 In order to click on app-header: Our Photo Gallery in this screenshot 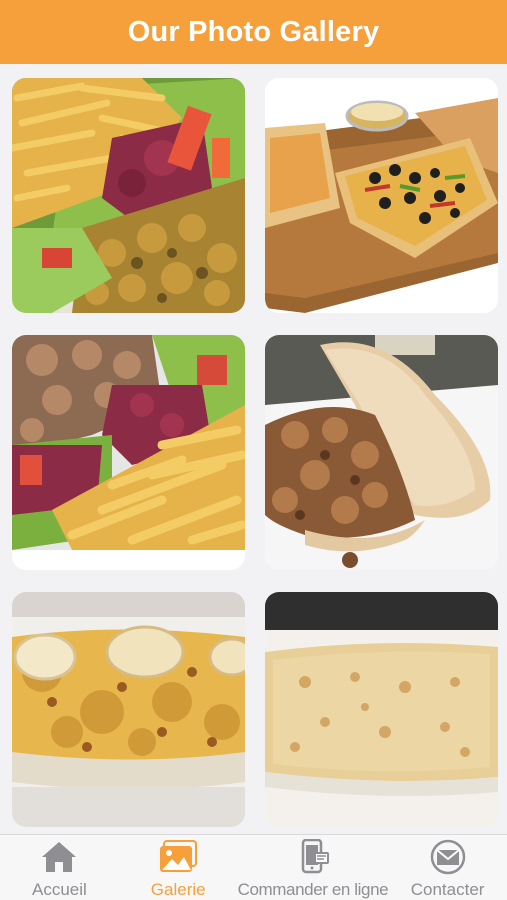, I will do `click(253, 32)`.